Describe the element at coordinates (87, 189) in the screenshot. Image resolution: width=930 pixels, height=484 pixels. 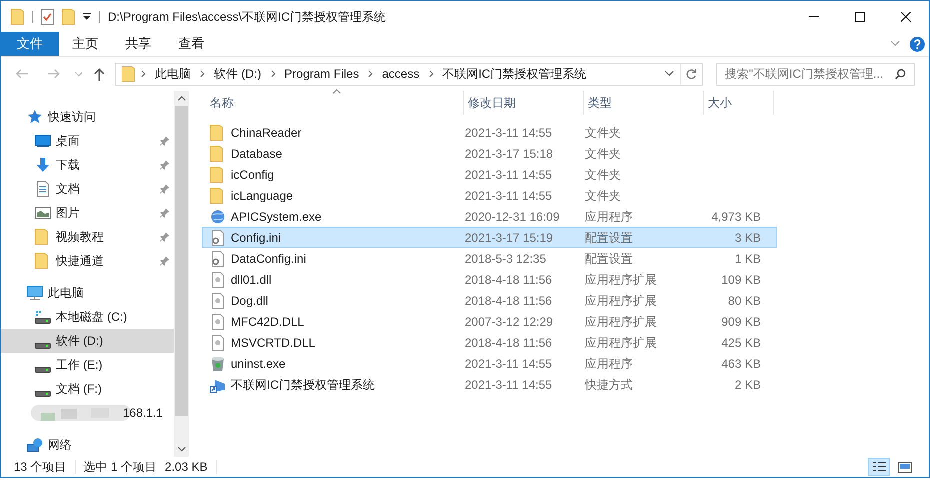
I see `sidebar-item: 文档` at that location.